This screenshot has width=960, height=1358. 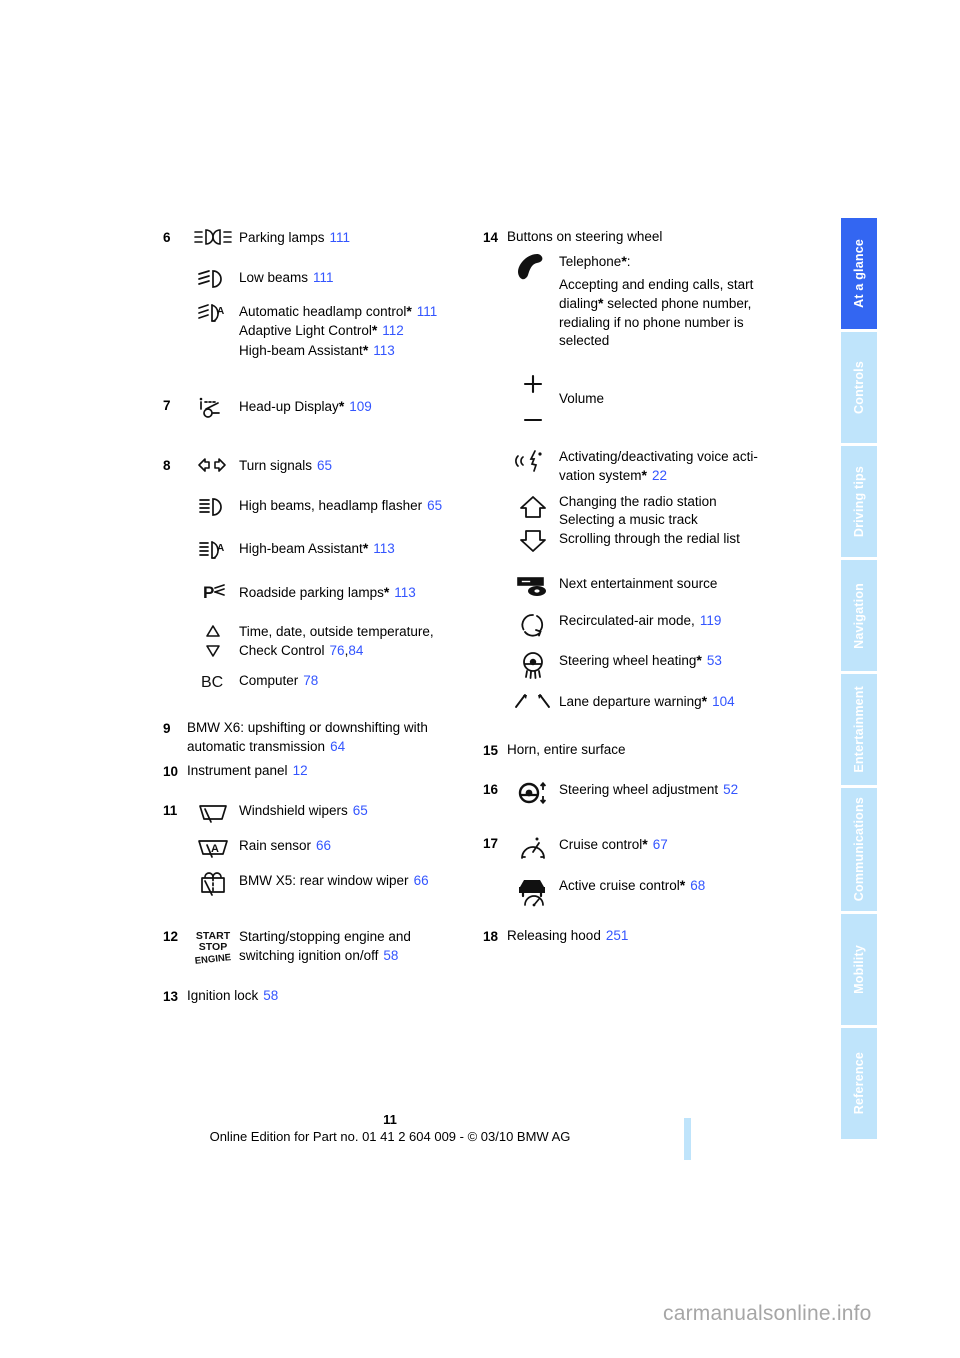 What do you see at coordinates (533, 793) in the screenshot?
I see `steering-wheel-adjustment-icon` at bounding box center [533, 793].